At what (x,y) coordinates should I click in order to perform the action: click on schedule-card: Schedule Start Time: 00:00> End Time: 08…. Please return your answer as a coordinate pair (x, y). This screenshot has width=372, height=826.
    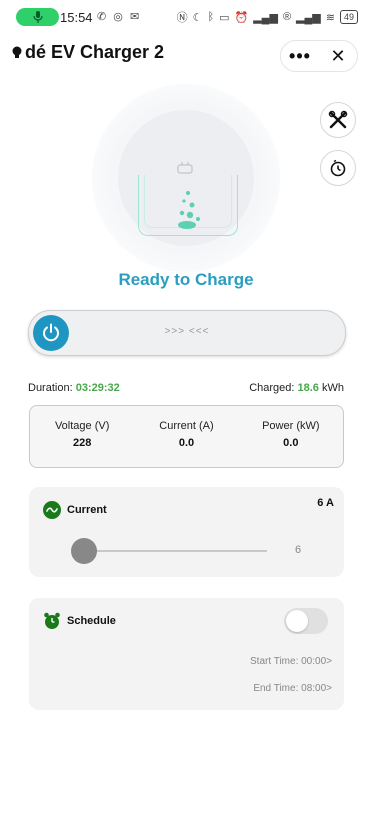
    Looking at the image, I should click on (186, 654).